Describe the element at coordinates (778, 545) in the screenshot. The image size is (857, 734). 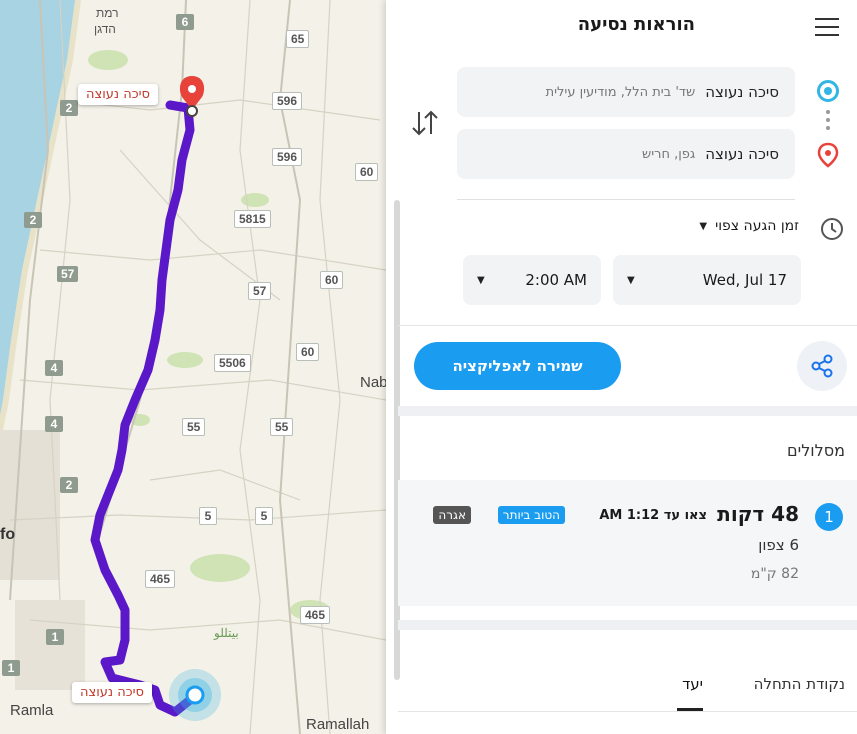
I see `route-via: 6 צפון` at that location.